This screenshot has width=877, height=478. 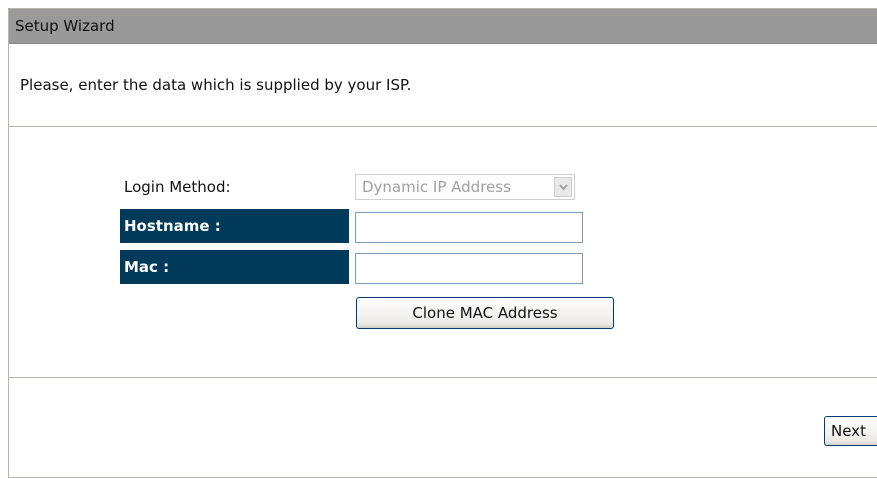 I want to click on login-method-label: Login Method:, so click(x=177, y=187).